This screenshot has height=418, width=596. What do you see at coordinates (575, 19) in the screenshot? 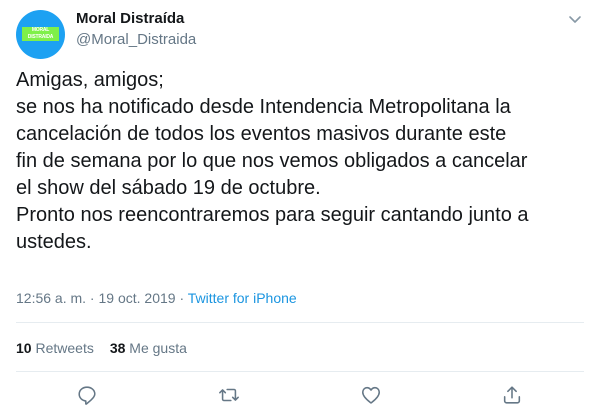
I see `chevron-down-icon` at bounding box center [575, 19].